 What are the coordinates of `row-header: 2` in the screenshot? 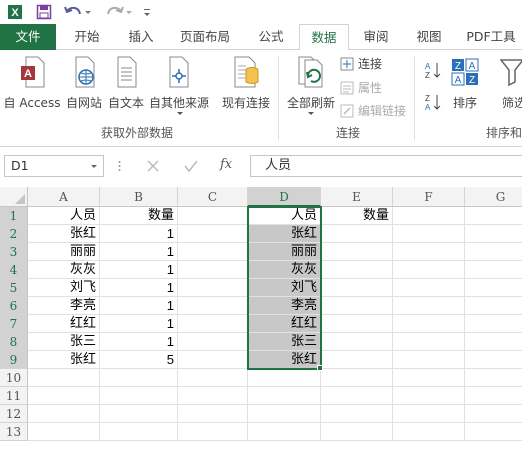 It's located at (14, 234).